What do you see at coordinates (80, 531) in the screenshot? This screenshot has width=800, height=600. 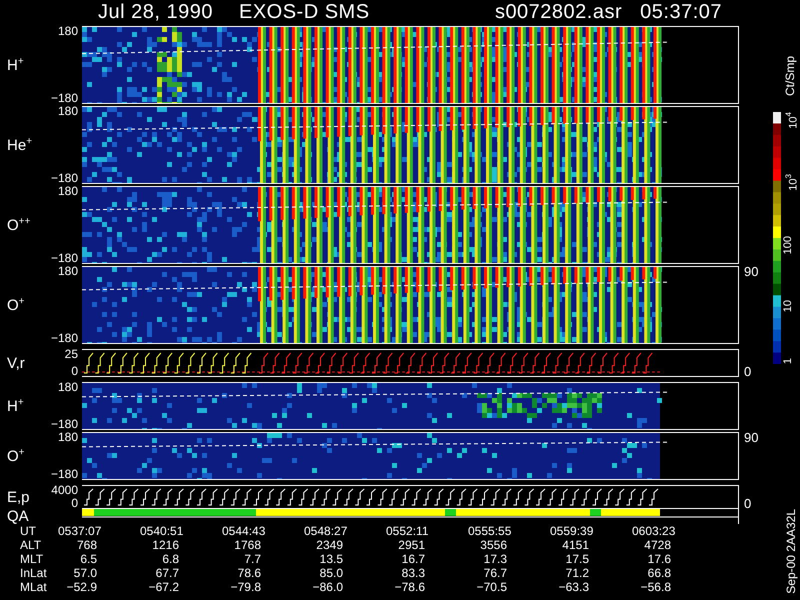 I see `table-cell-text: 0537:07` at bounding box center [80, 531].